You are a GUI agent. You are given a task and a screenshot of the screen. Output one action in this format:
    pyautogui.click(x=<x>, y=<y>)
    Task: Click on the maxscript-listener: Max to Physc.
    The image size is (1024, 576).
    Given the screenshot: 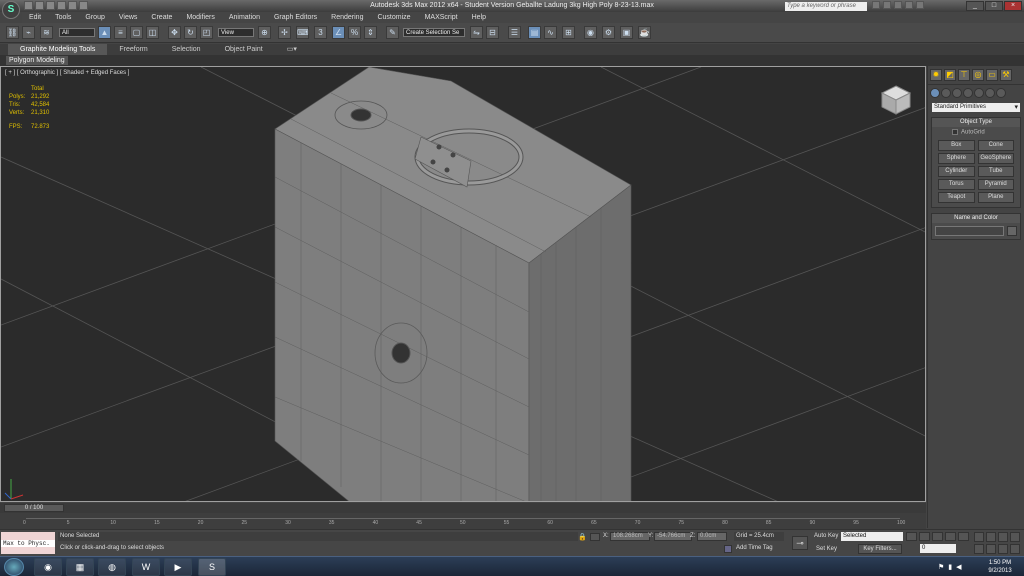 What is the action you would take?
    pyautogui.click(x=28, y=543)
    